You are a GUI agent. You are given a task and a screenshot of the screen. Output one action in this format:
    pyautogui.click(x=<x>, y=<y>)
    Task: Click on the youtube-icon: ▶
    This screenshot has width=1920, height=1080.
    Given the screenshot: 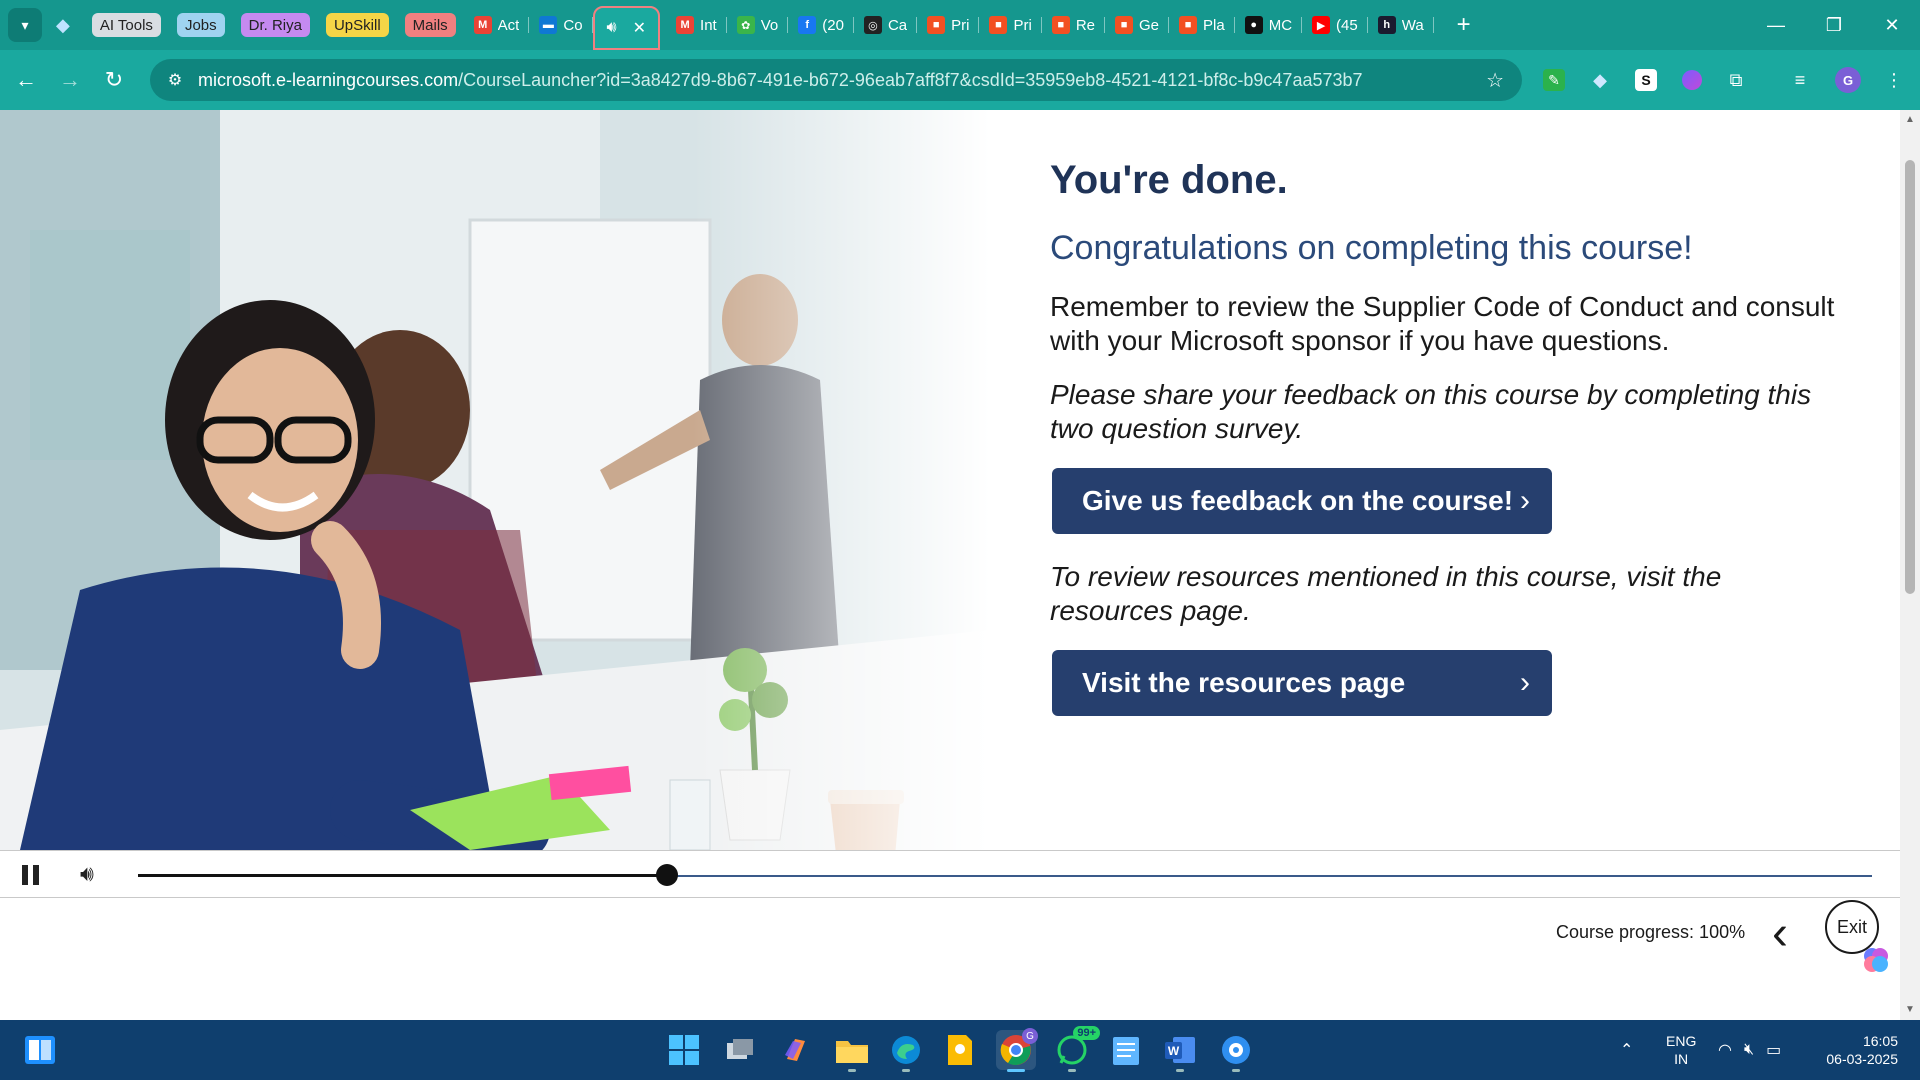 What is the action you would take?
    pyautogui.click(x=1321, y=25)
    